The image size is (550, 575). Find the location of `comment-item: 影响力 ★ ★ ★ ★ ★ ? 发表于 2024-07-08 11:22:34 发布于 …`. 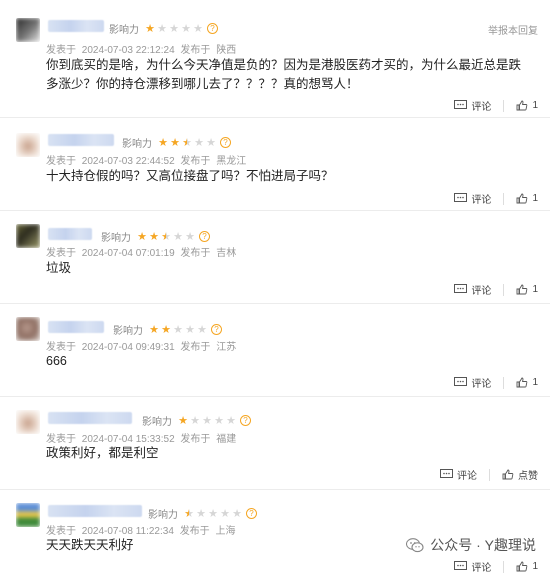

comment-item: 影响力 ★ ★ ★ ★ ★ ? 发表于 2024-07-08 11:22:34 发布于 … is located at coordinates (275, 532).